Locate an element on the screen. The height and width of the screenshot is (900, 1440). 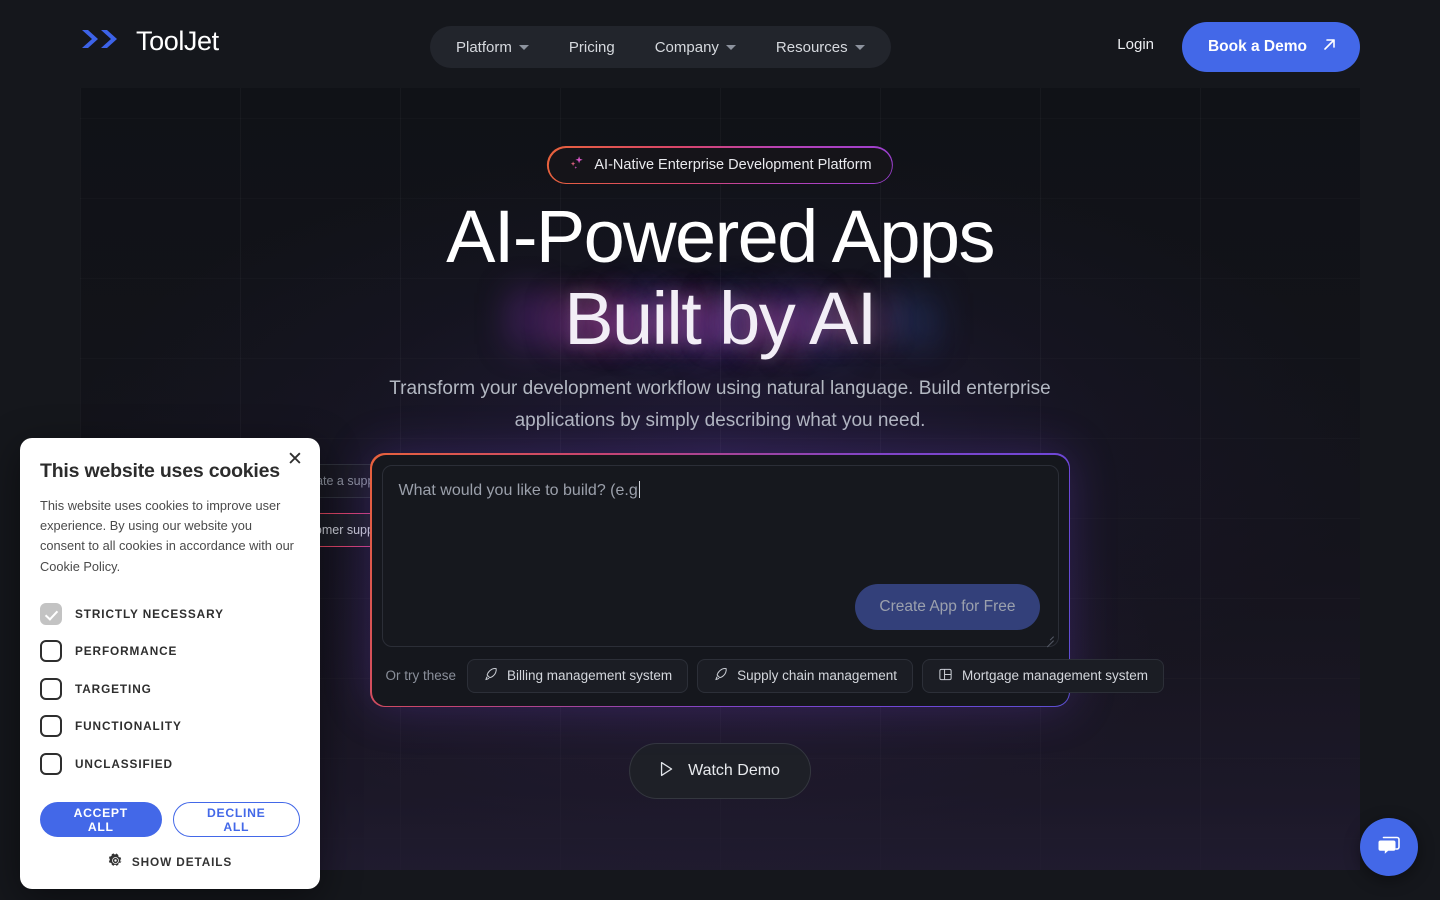
cookie-option-strictly-necessary: STRICTLY NECESSARY is located at coordinates (170, 614).